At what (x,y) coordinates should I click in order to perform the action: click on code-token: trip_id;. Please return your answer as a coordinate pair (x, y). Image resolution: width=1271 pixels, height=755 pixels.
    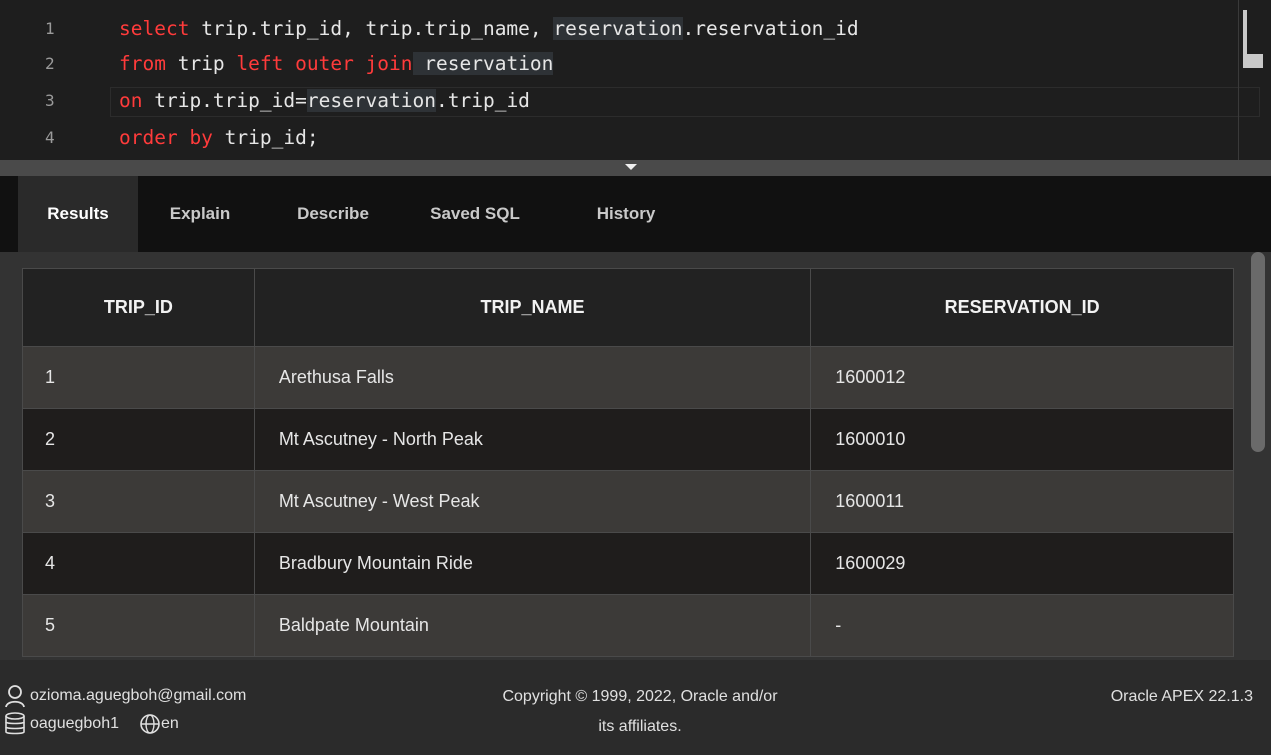
    Looking at the image, I should click on (265, 137).